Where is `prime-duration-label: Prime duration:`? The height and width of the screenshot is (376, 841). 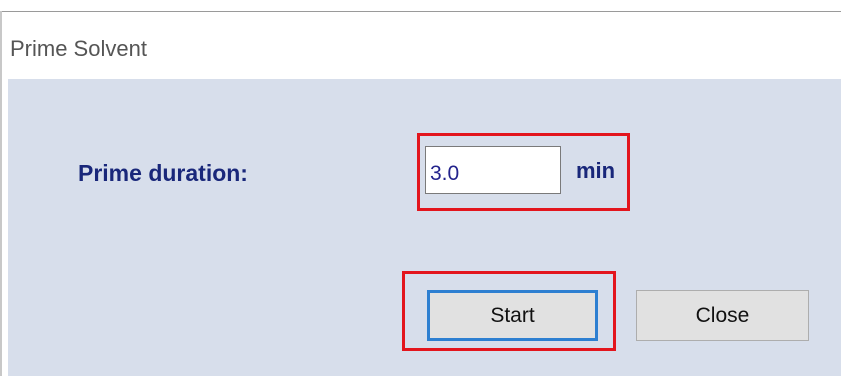
prime-duration-label: Prime duration: is located at coordinates (163, 173).